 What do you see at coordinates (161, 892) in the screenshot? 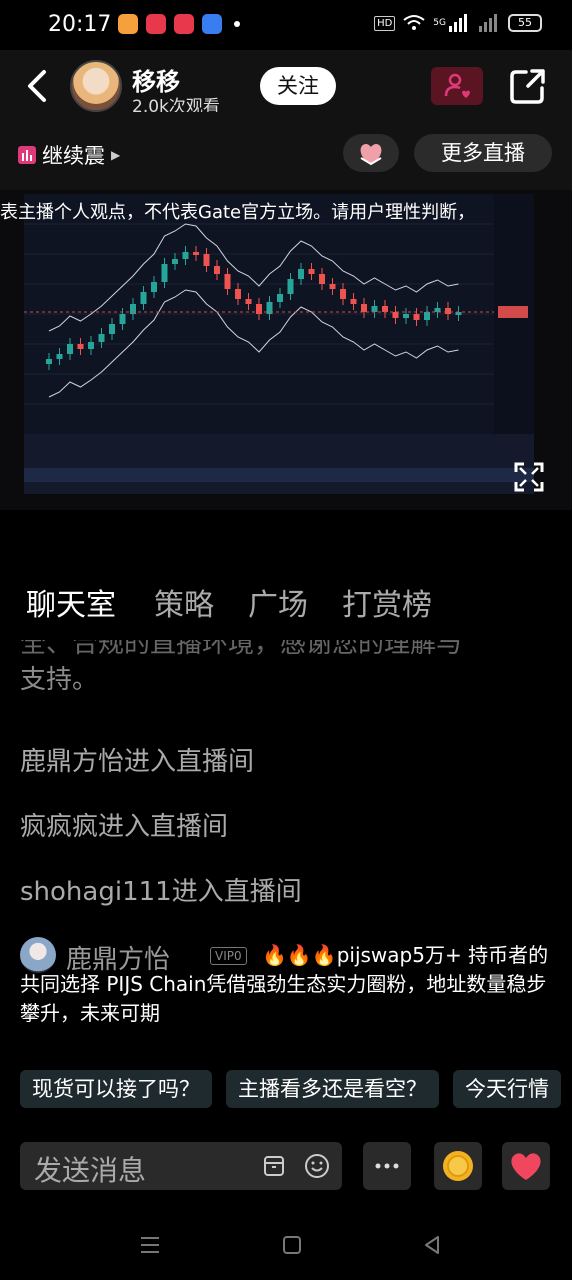
I see `chat-system-message: shohagi111进入直播间` at bounding box center [161, 892].